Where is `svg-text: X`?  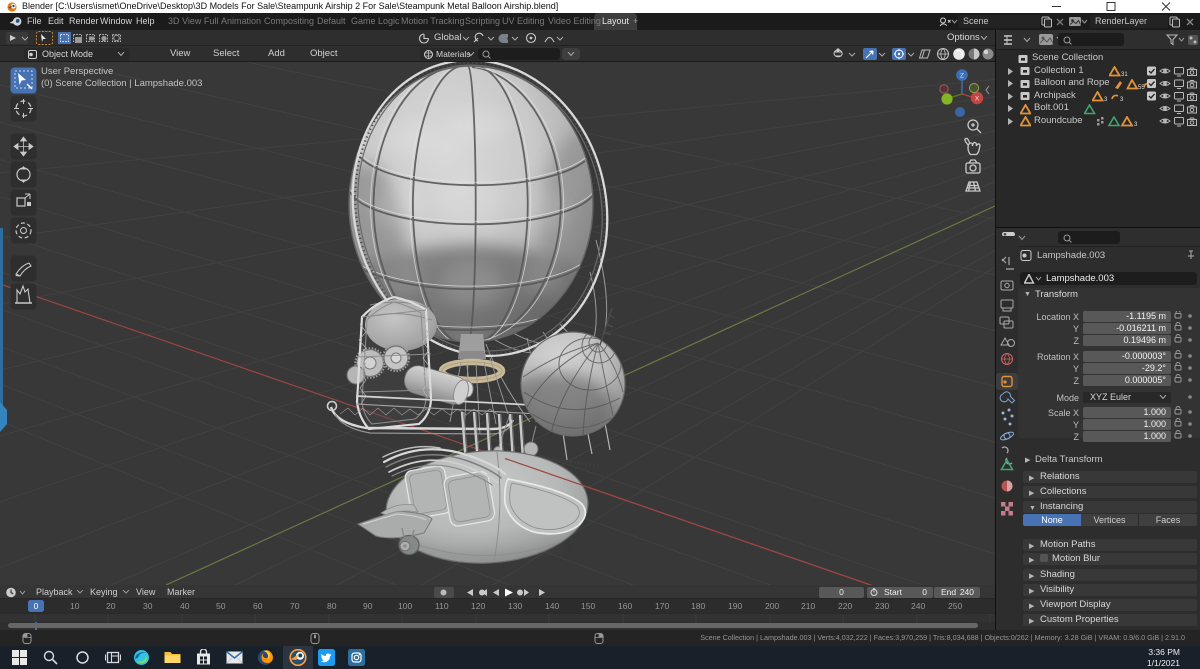
svg-text: X is located at coordinates (977, 99).